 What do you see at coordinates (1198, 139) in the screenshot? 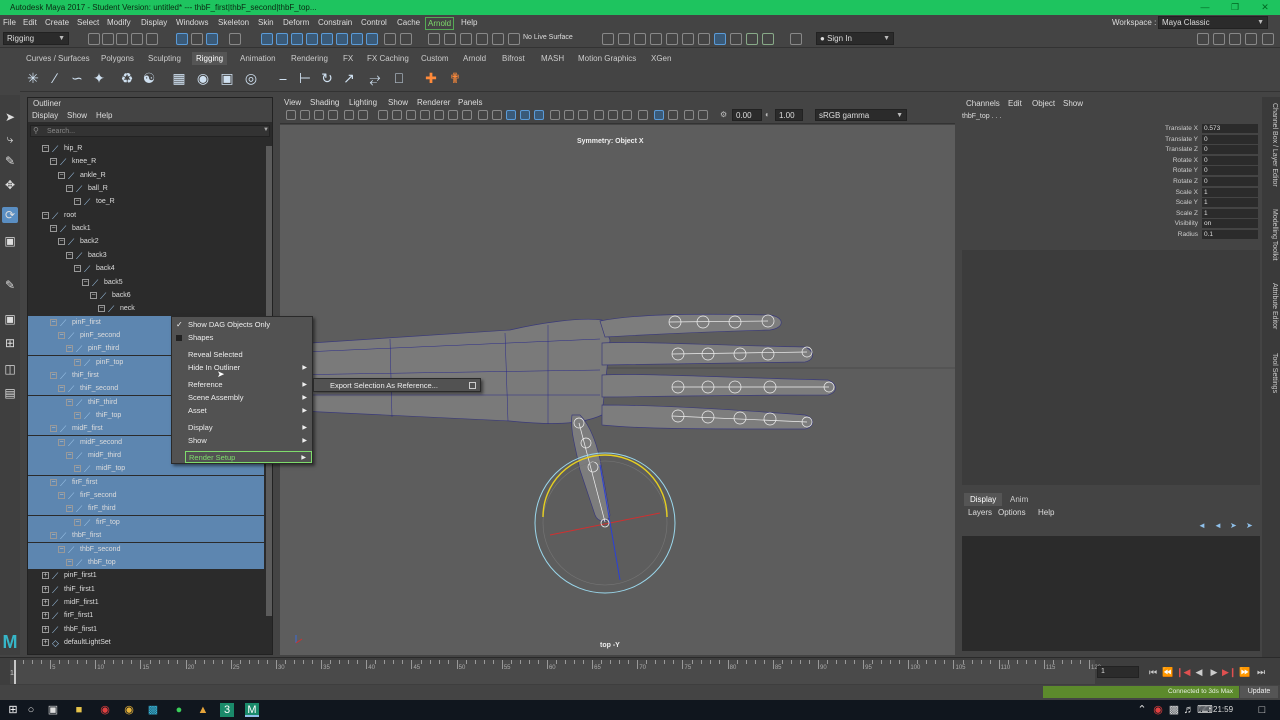
I see `channel-attribute-row: Translate Y 0` at bounding box center [1198, 139].